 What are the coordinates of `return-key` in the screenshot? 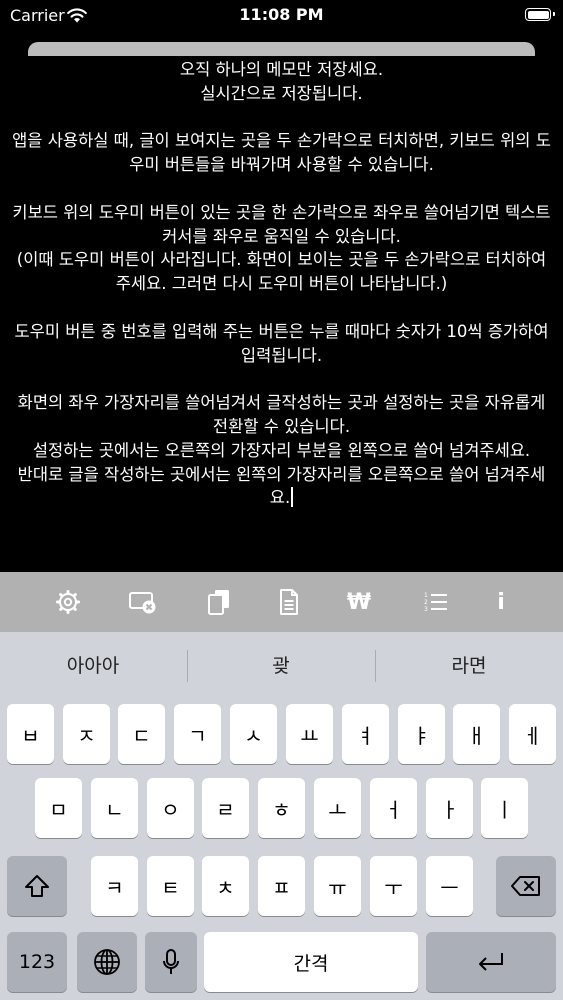 It's located at (491, 962).